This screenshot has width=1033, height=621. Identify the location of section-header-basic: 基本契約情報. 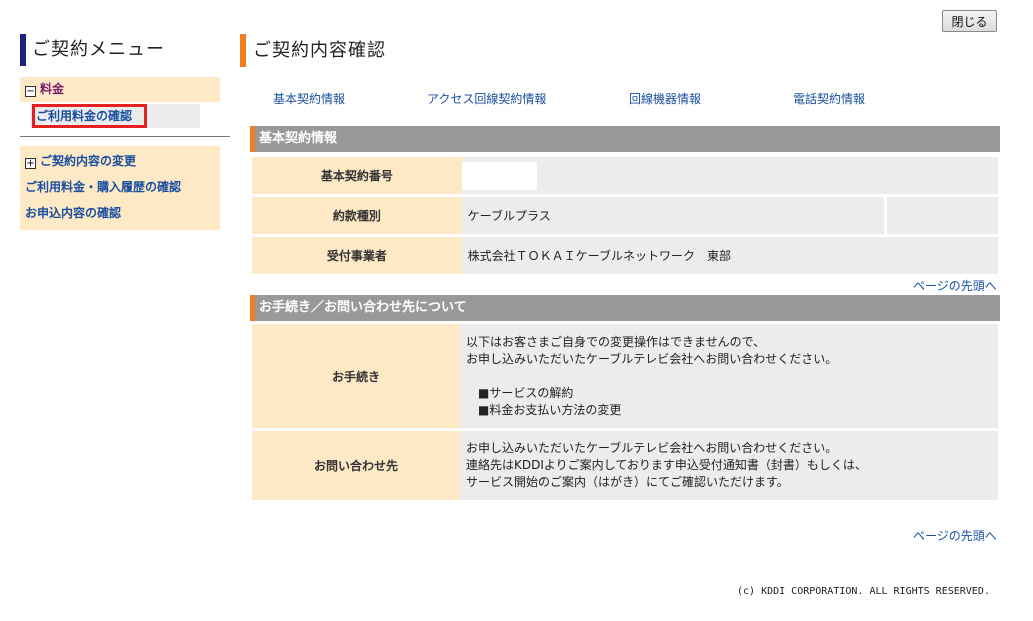
(625, 139).